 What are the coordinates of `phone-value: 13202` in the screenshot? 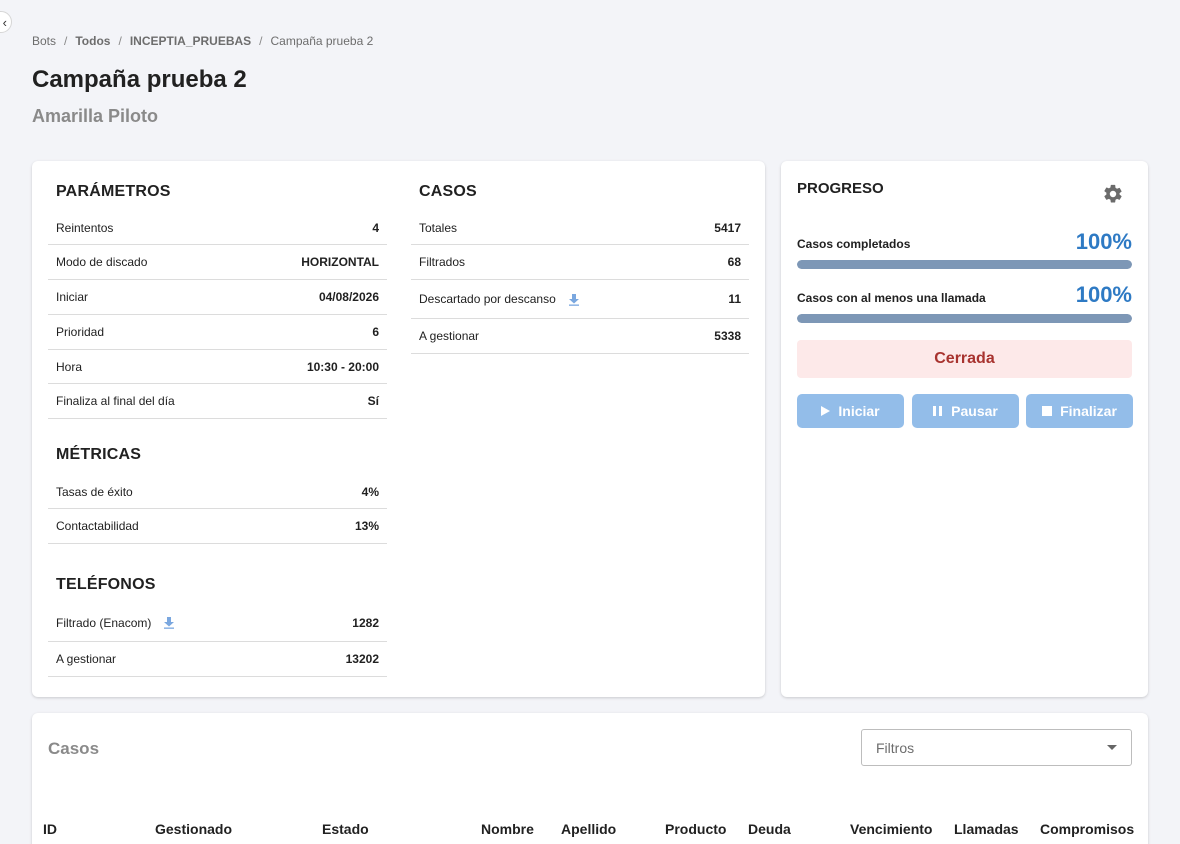 It's located at (362, 659).